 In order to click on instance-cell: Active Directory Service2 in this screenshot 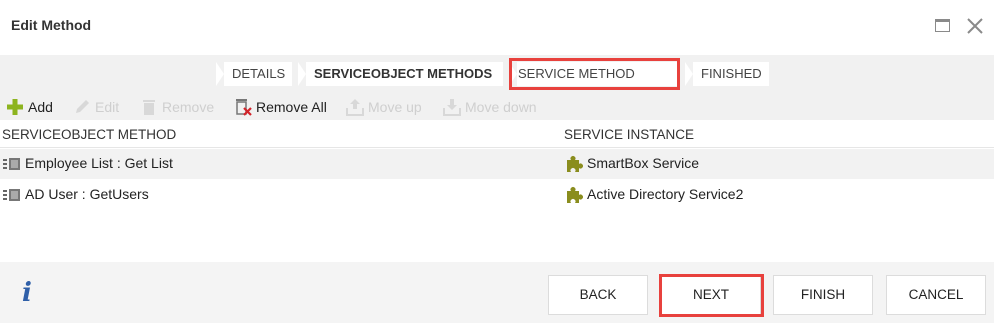, I will do `click(654, 195)`.